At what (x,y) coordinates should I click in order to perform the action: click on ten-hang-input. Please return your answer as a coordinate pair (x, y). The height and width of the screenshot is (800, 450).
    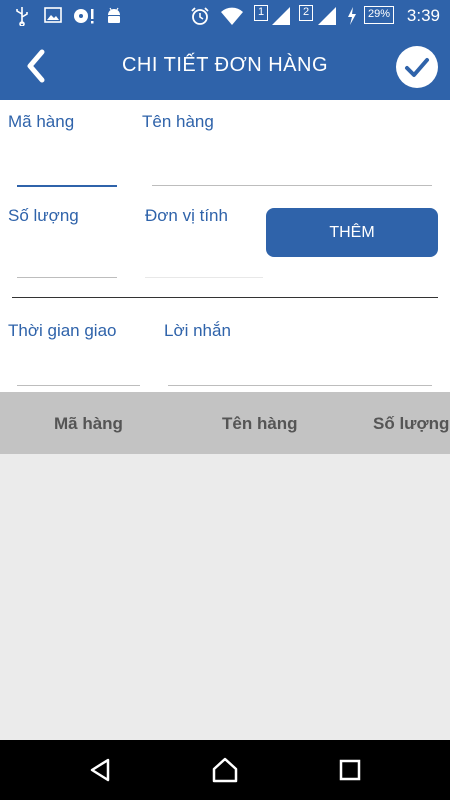
    Looking at the image, I should click on (292, 171).